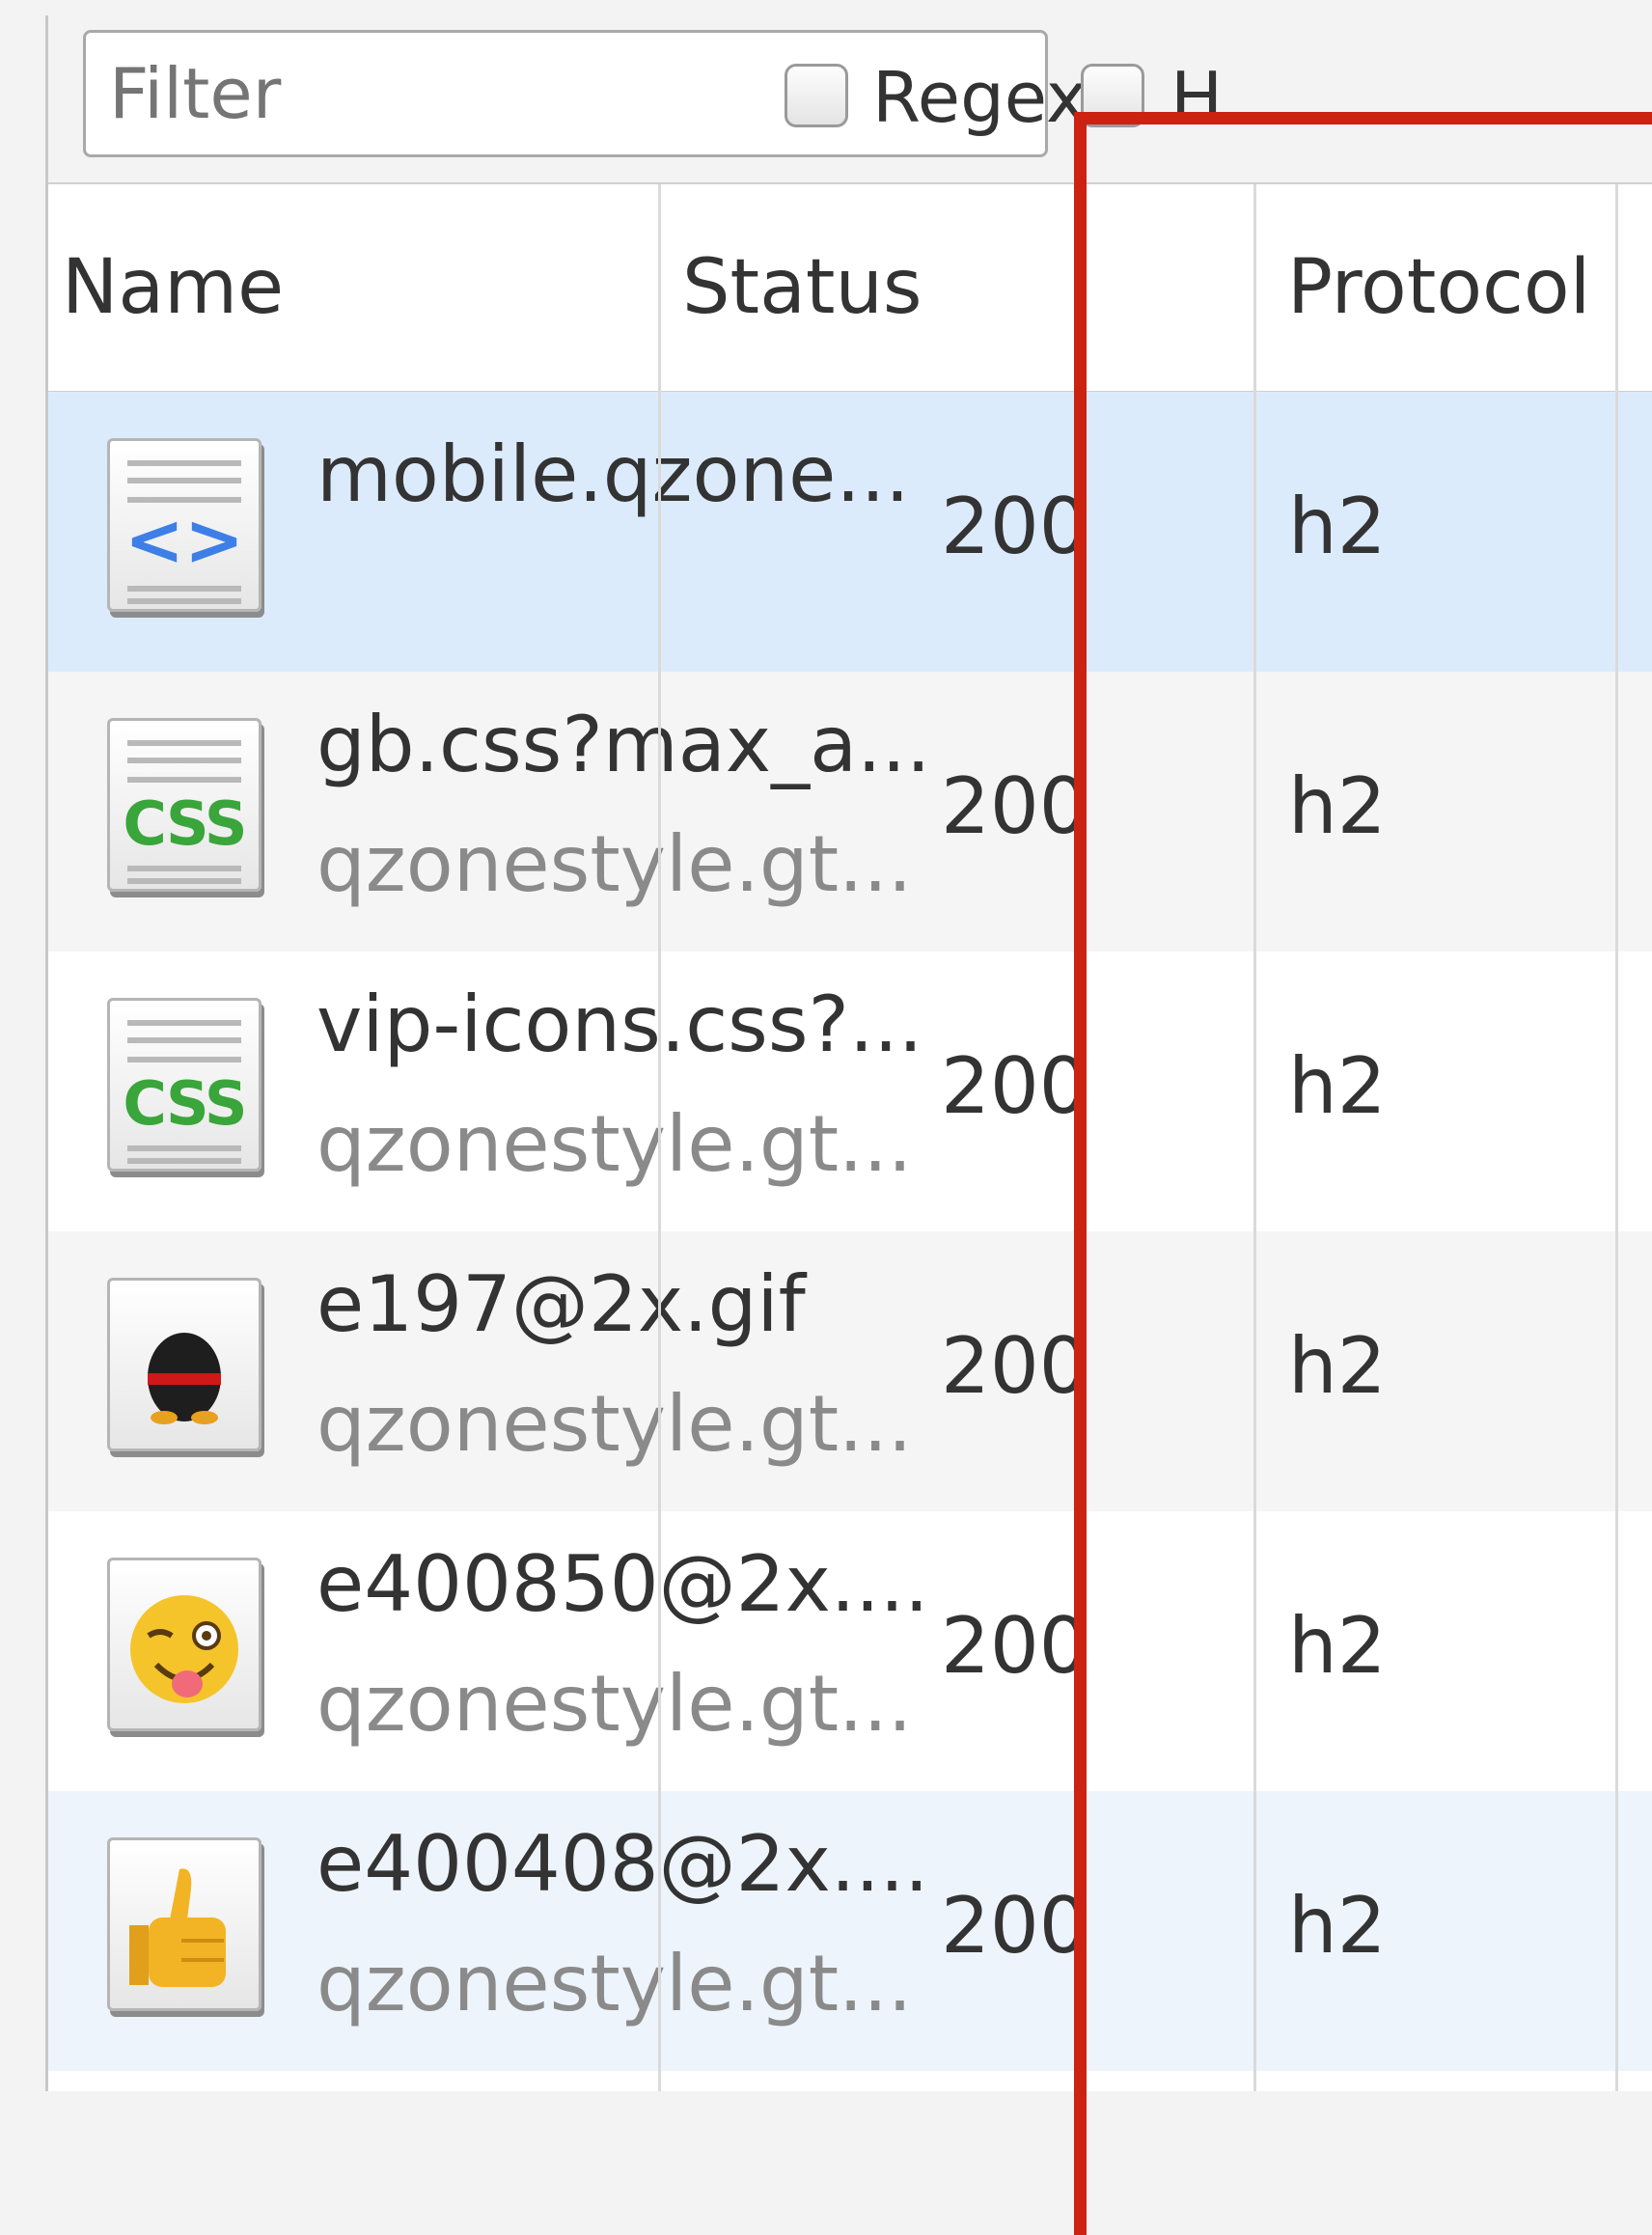  What do you see at coordinates (184, 1364) in the screenshot?
I see `penguin-image-icon` at bounding box center [184, 1364].